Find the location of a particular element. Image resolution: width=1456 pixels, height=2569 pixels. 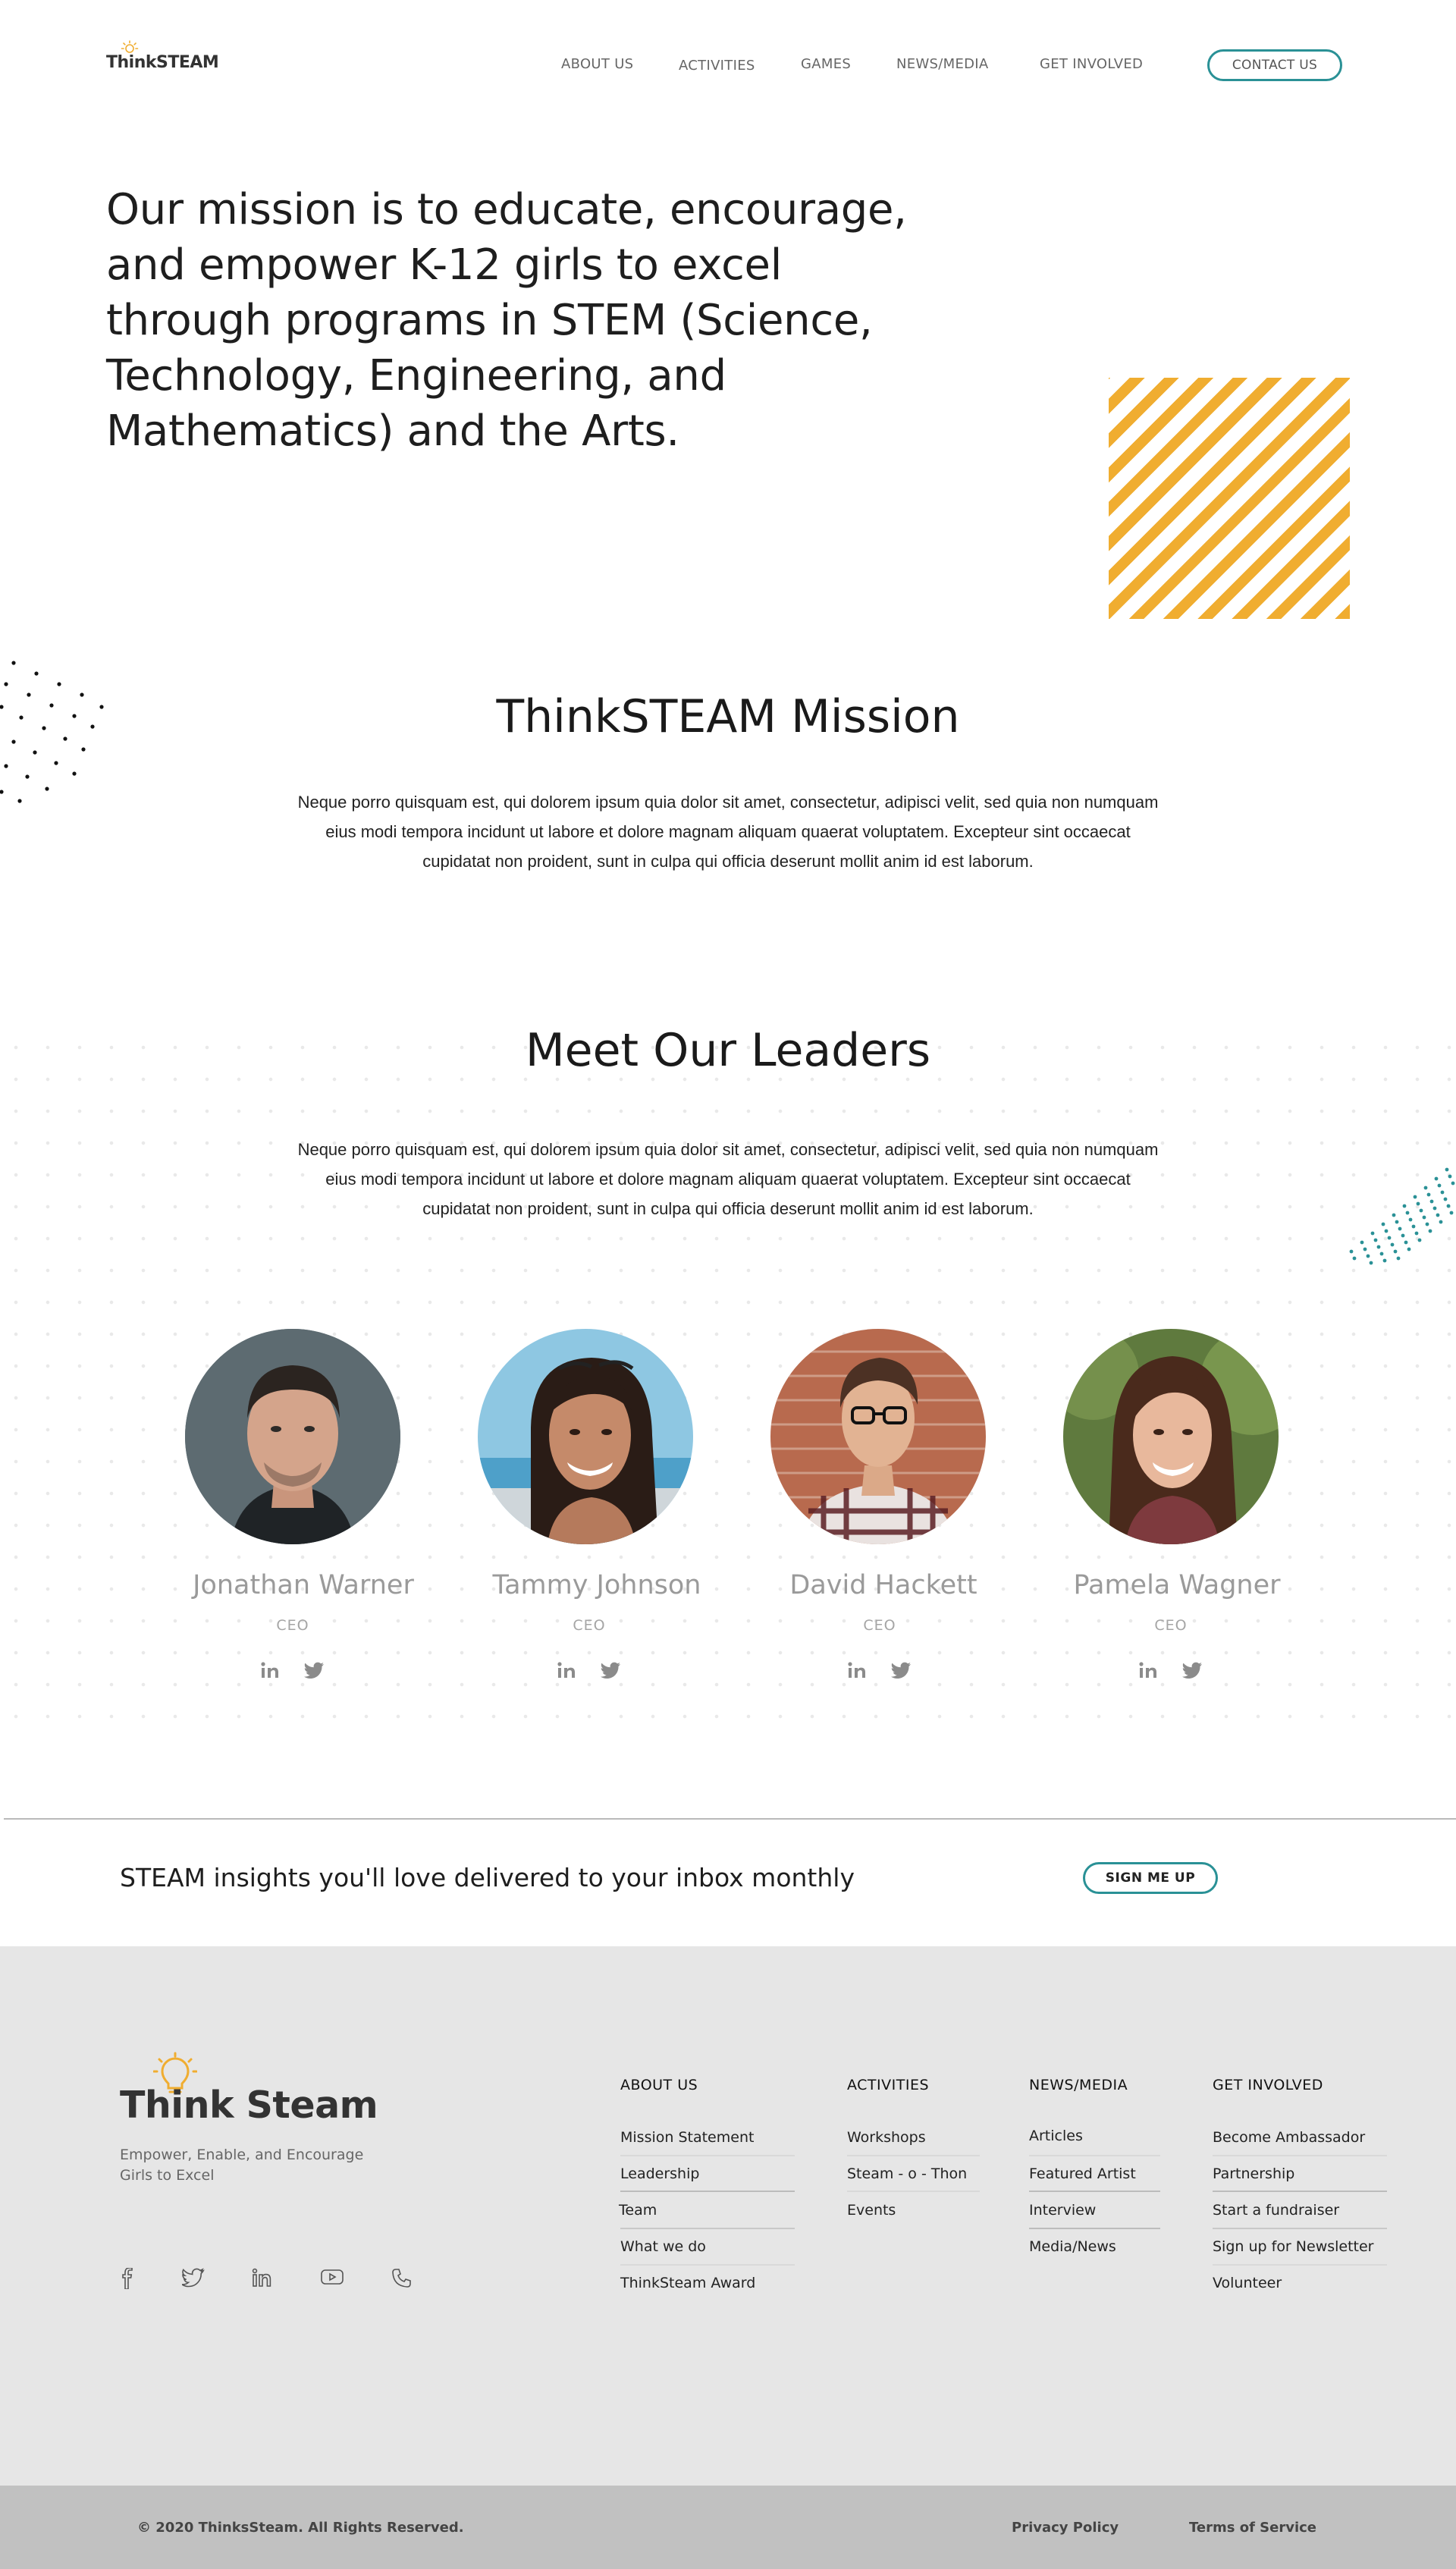

footer-link-team: Team is located at coordinates (638, 2210).